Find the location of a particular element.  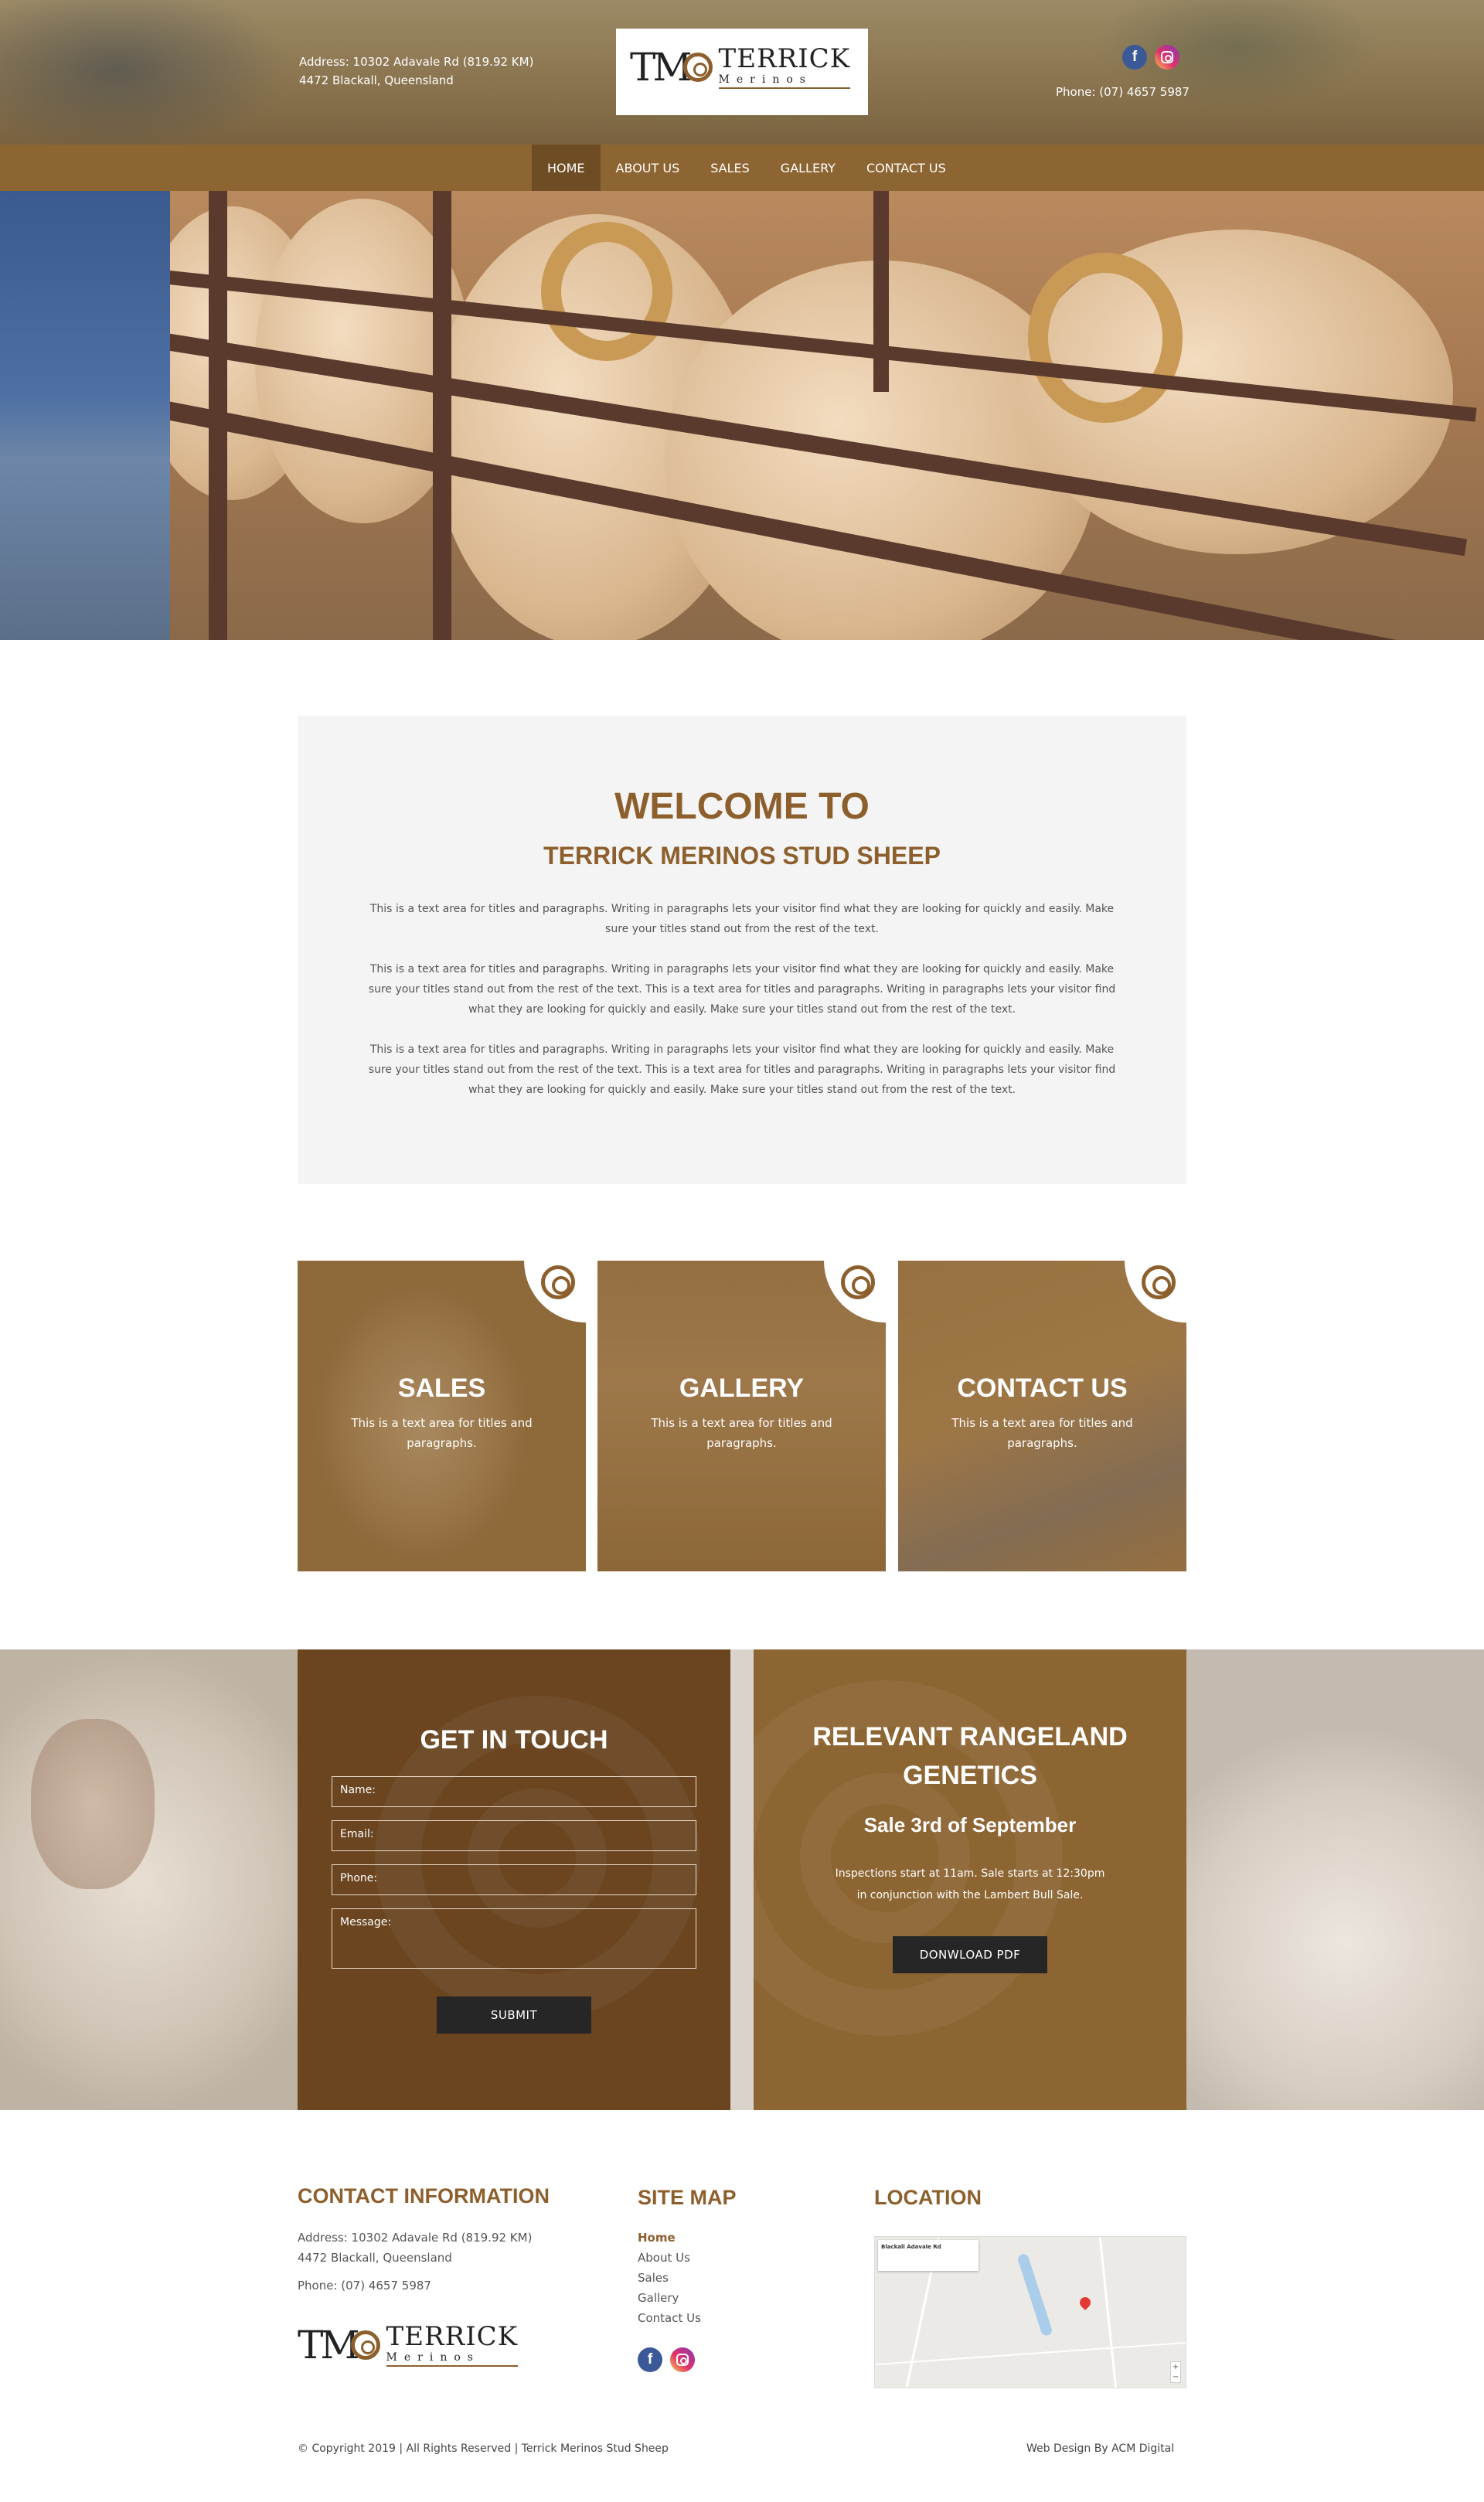

footer-location-title: LOCATION is located at coordinates (928, 2197).